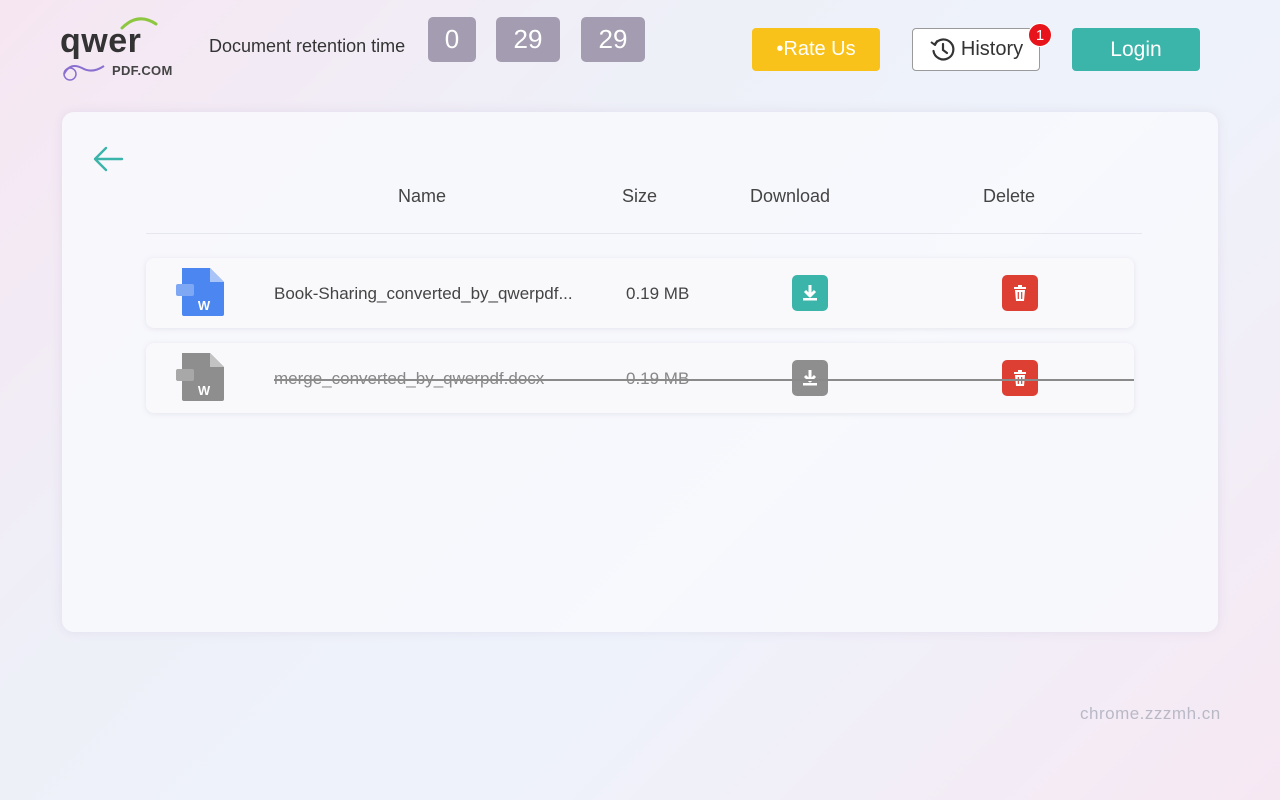 The height and width of the screenshot is (800, 1280). I want to click on rate-us-button: •Rate Us, so click(816, 49).